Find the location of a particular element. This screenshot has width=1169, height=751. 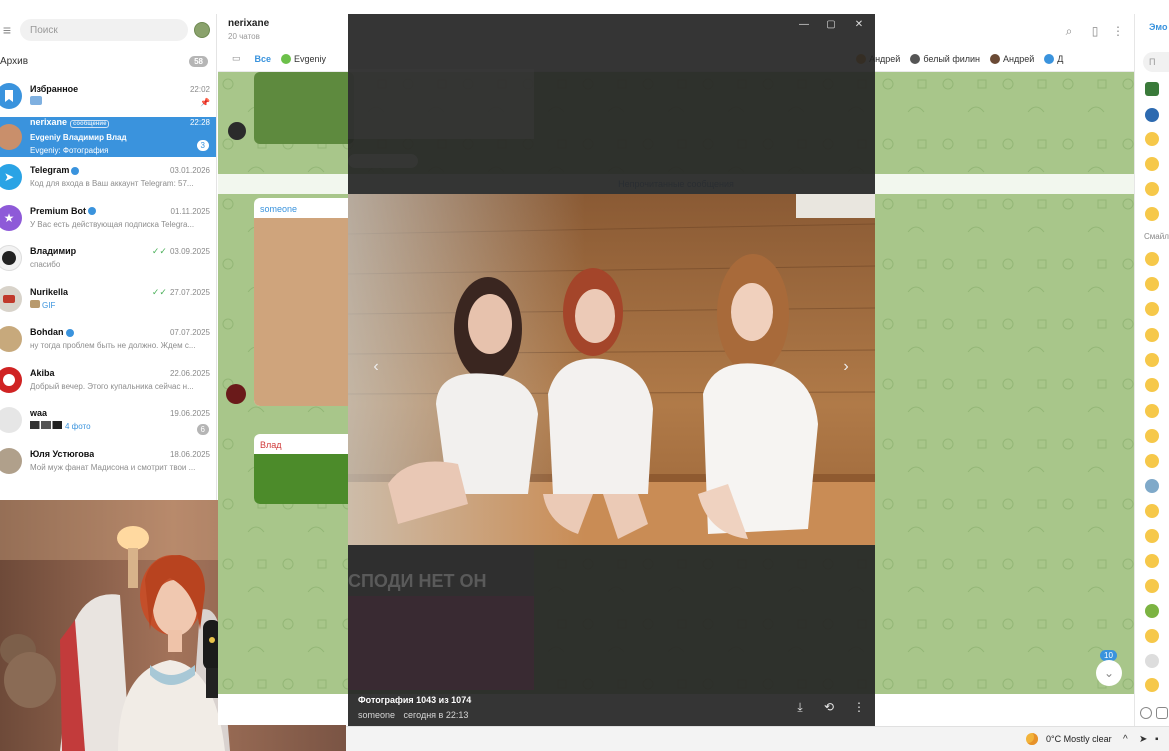

verified-icon is located at coordinates (92, 211).